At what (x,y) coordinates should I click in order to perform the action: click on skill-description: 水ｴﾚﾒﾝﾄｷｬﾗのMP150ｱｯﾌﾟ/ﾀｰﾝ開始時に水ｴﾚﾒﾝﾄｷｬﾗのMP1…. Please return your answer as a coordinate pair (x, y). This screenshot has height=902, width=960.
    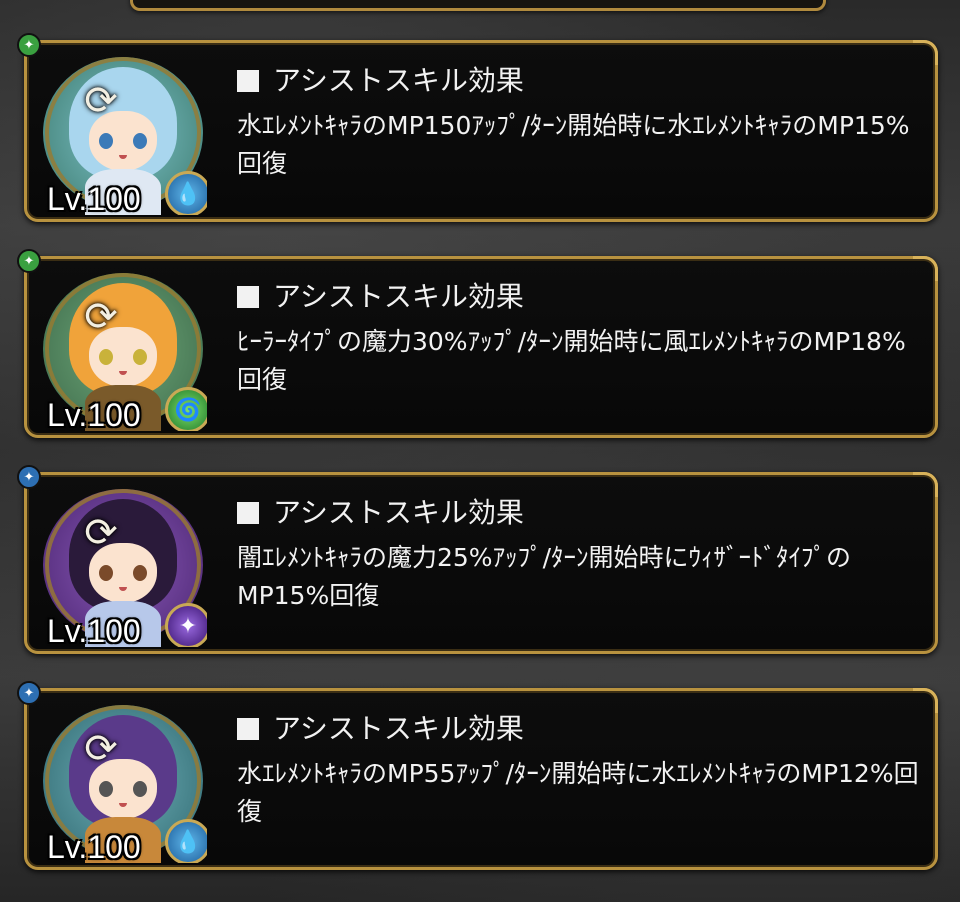
    Looking at the image, I should click on (573, 144).